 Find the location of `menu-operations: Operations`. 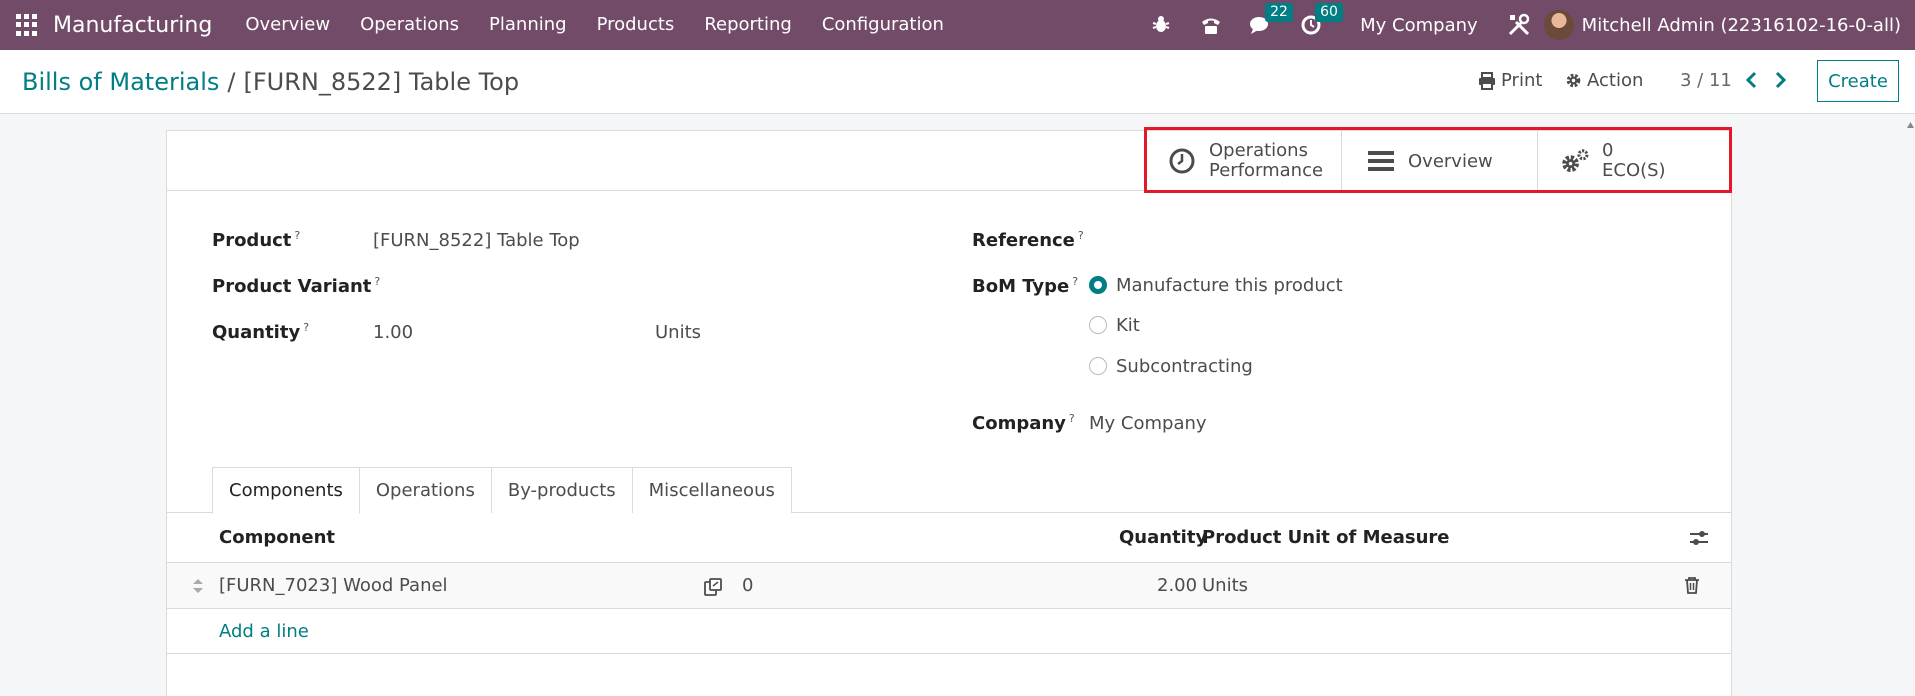

menu-operations: Operations is located at coordinates (409, 25).